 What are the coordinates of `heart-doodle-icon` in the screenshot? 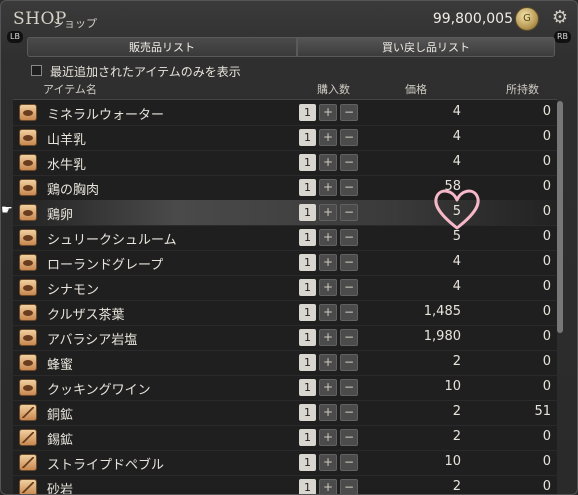 It's located at (457, 209).